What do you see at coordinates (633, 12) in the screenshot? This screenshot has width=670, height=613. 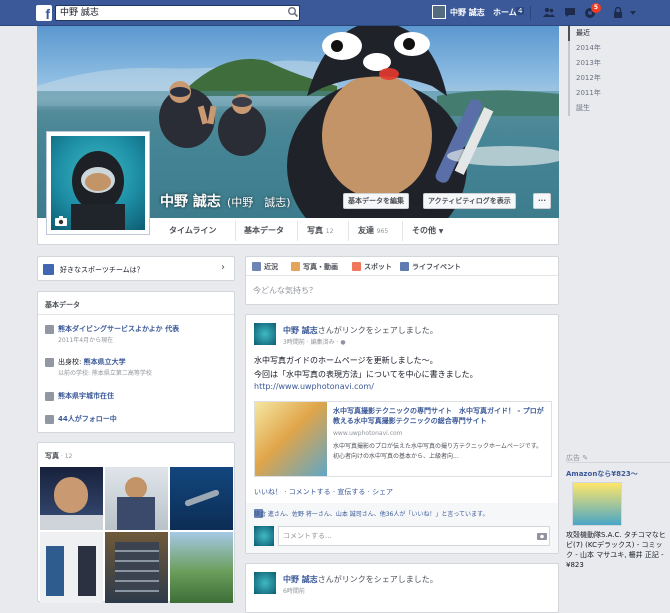 I see `account-settings-icon` at bounding box center [633, 12].